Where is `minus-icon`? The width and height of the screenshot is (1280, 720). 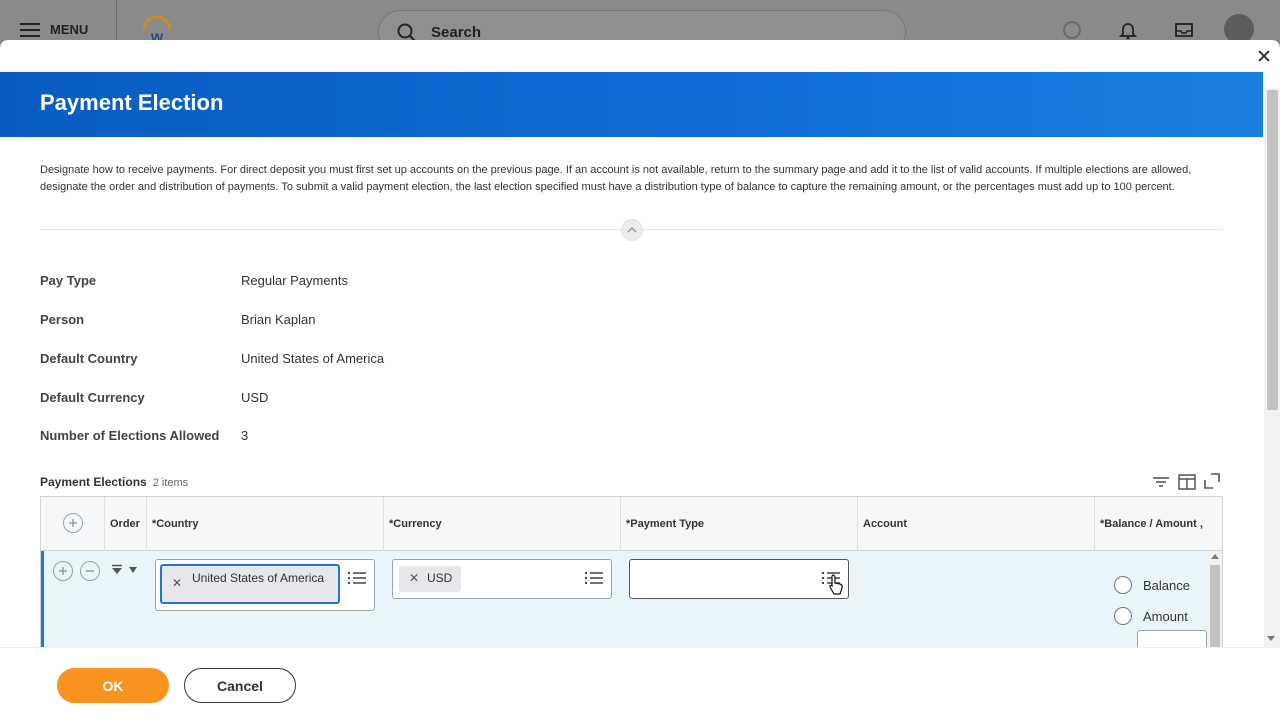
minus-icon is located at coordinates (90, 571).